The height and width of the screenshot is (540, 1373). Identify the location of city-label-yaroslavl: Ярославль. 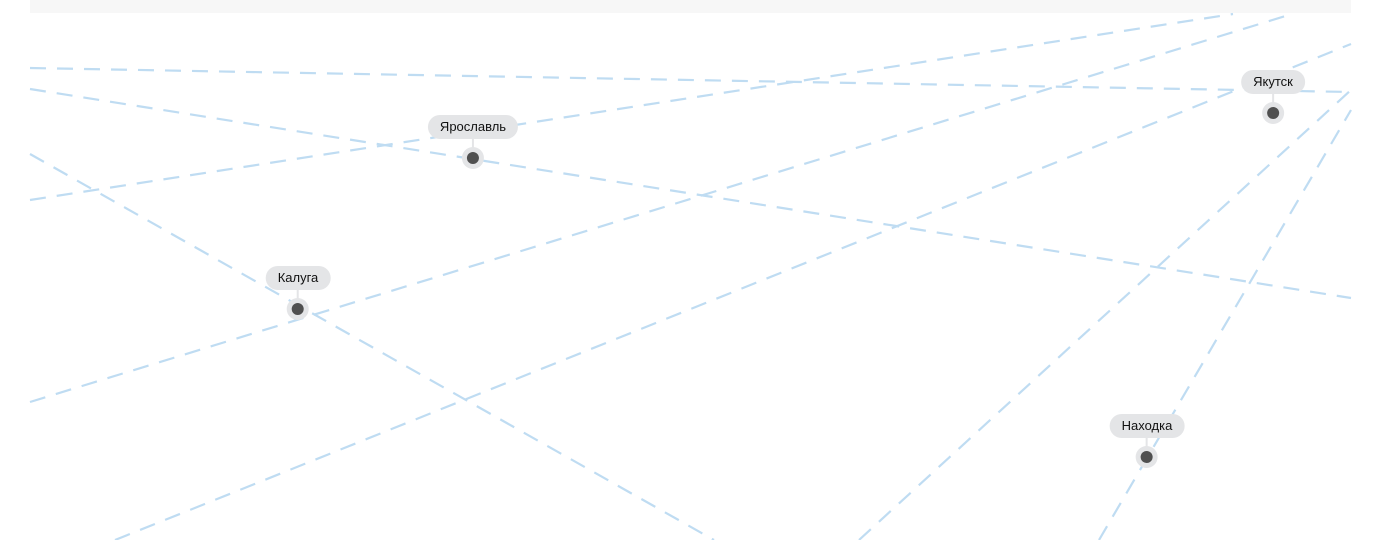
(473, 127).